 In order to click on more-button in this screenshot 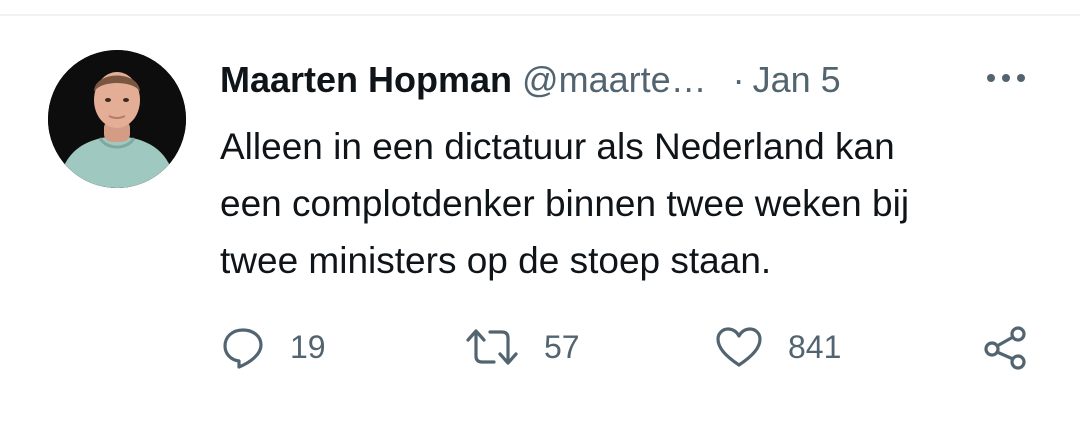, I will do `click(1006, 78)`.